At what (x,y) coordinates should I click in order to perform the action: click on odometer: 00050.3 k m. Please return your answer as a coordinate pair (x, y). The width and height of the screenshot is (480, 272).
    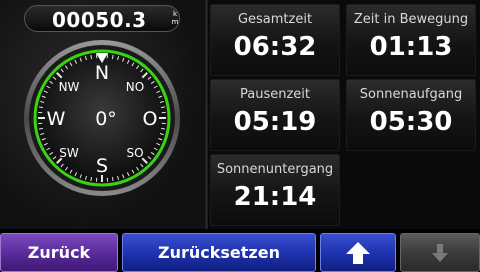
    Looking at the image, I should click on (102, 18).